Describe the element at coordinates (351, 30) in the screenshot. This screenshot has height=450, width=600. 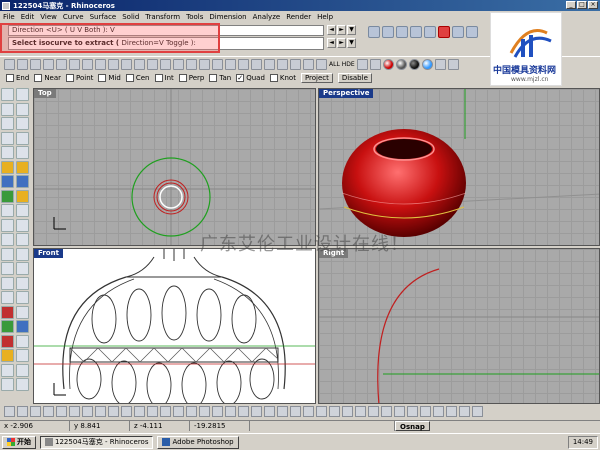
I see `scroll-thumb: ▼` at that location.